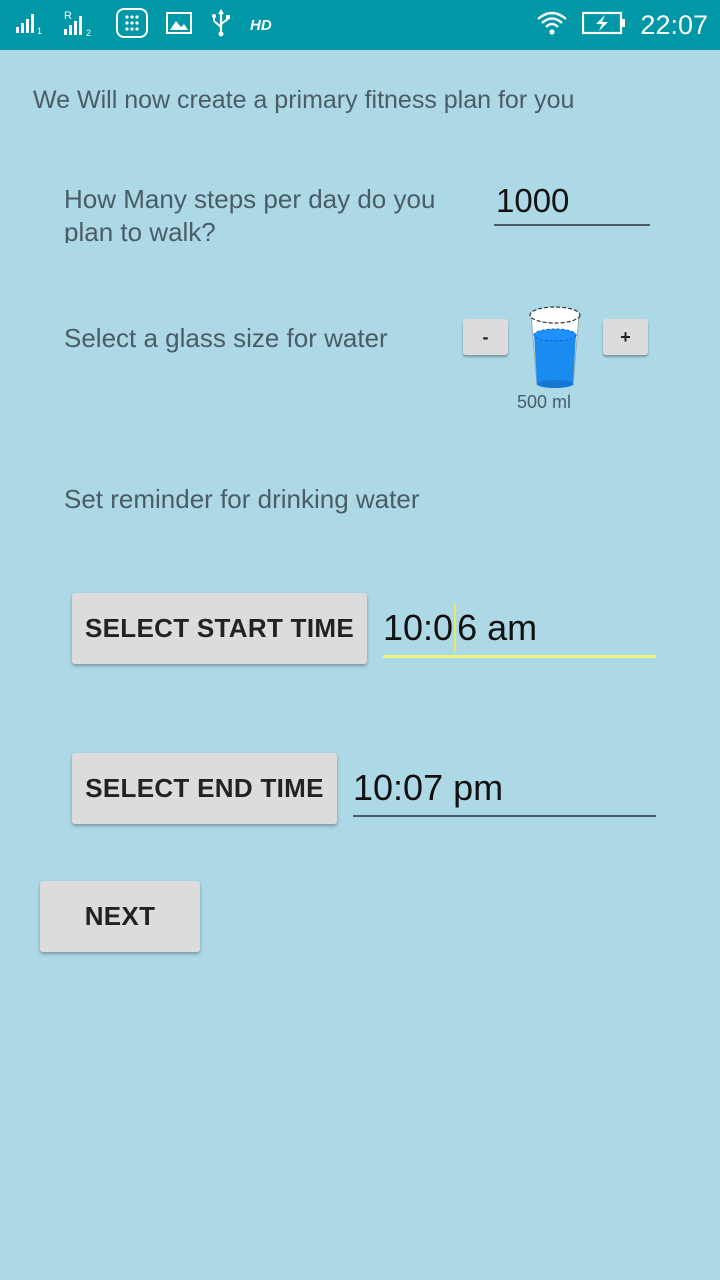  I want to click on steps-input, so click(572, 202).